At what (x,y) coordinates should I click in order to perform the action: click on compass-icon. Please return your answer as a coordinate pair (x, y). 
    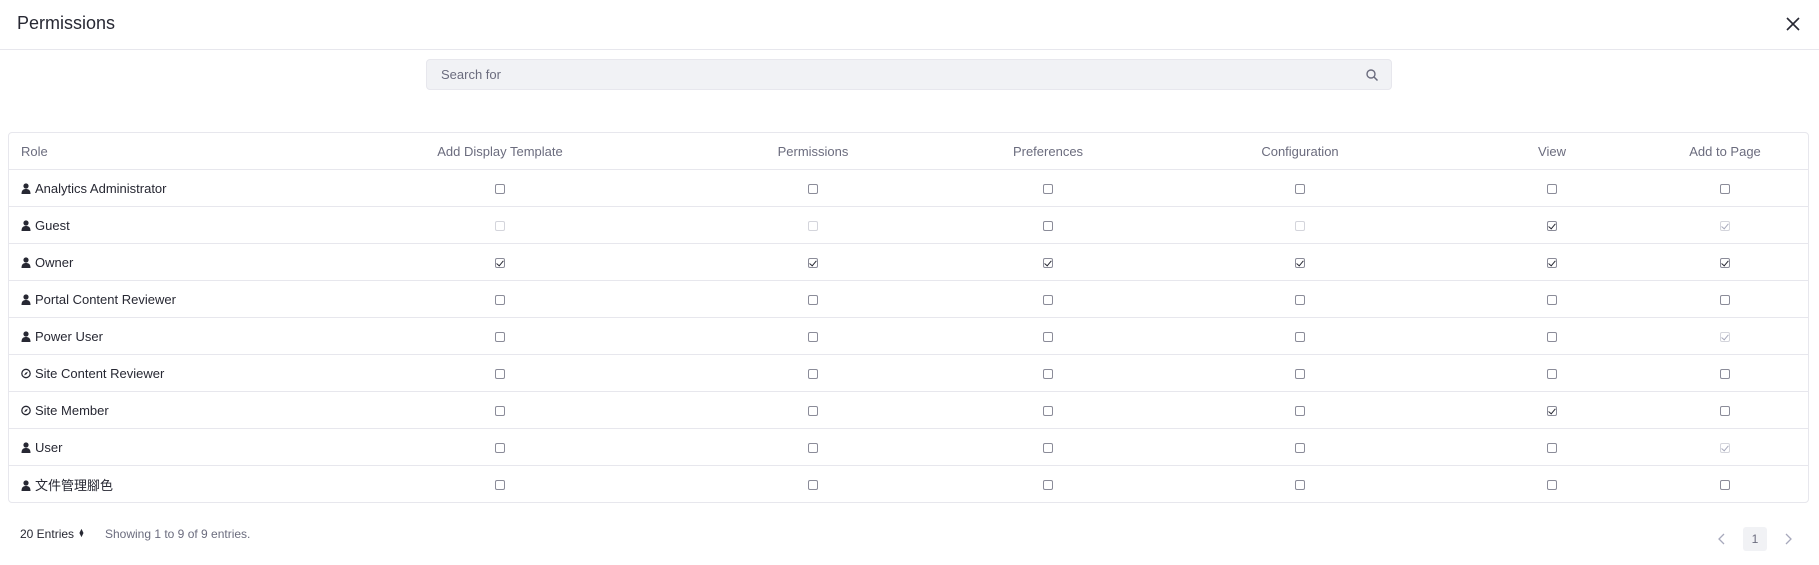
    Looking at the image, I should click on (26, 373).